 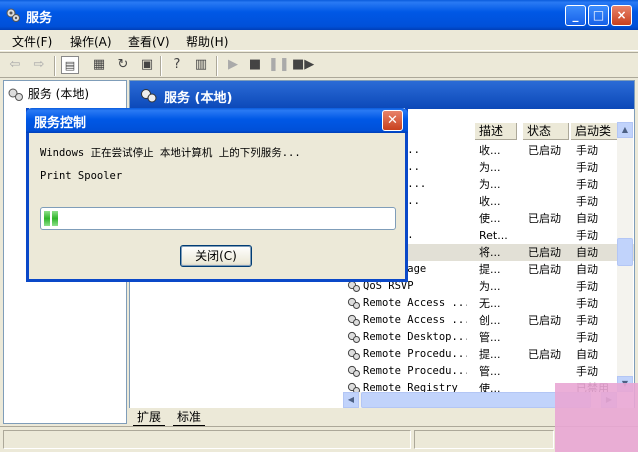 I want to click on tree-item-label: 服务 (本地), so click(x=58, y=94).